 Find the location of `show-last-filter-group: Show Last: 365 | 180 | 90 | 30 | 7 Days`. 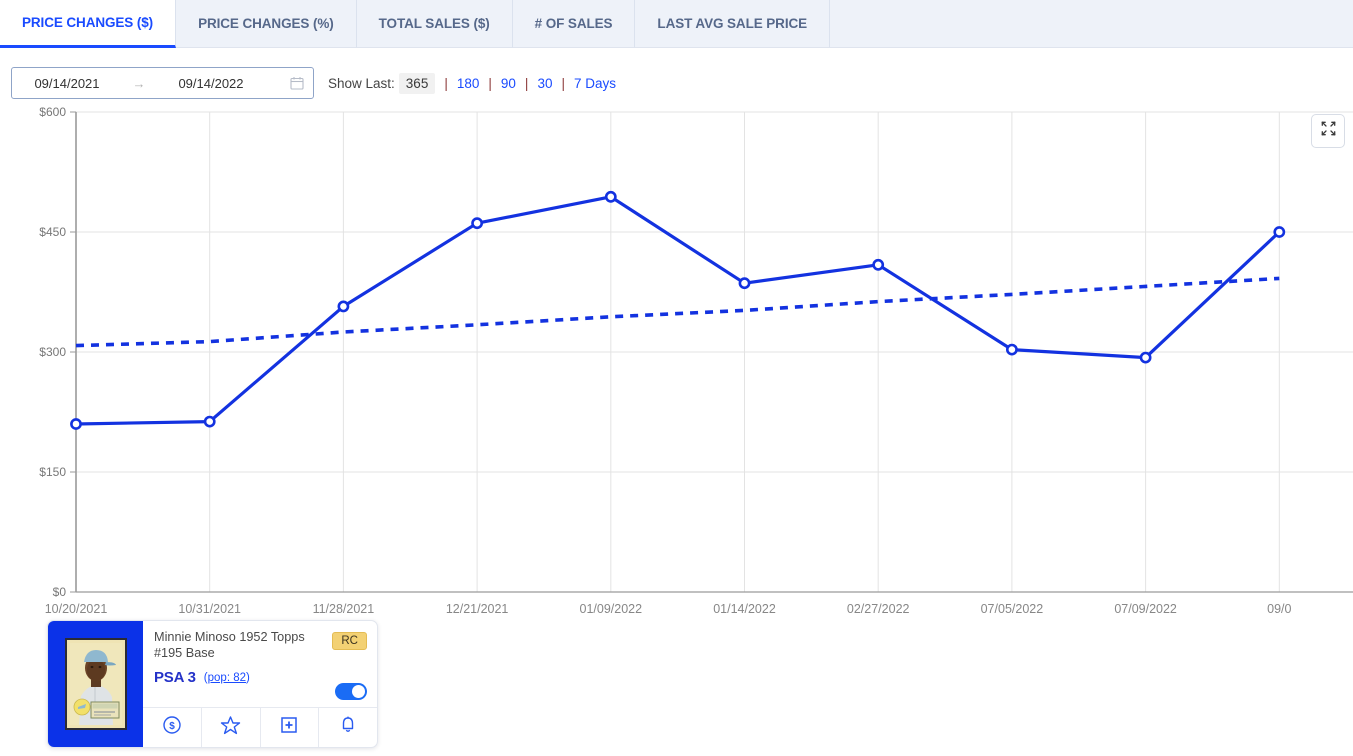

show-last-filter-group: Show Last: 365 | 180 | 90 | 30 | 7 Days is located at coordinates (472, 83).